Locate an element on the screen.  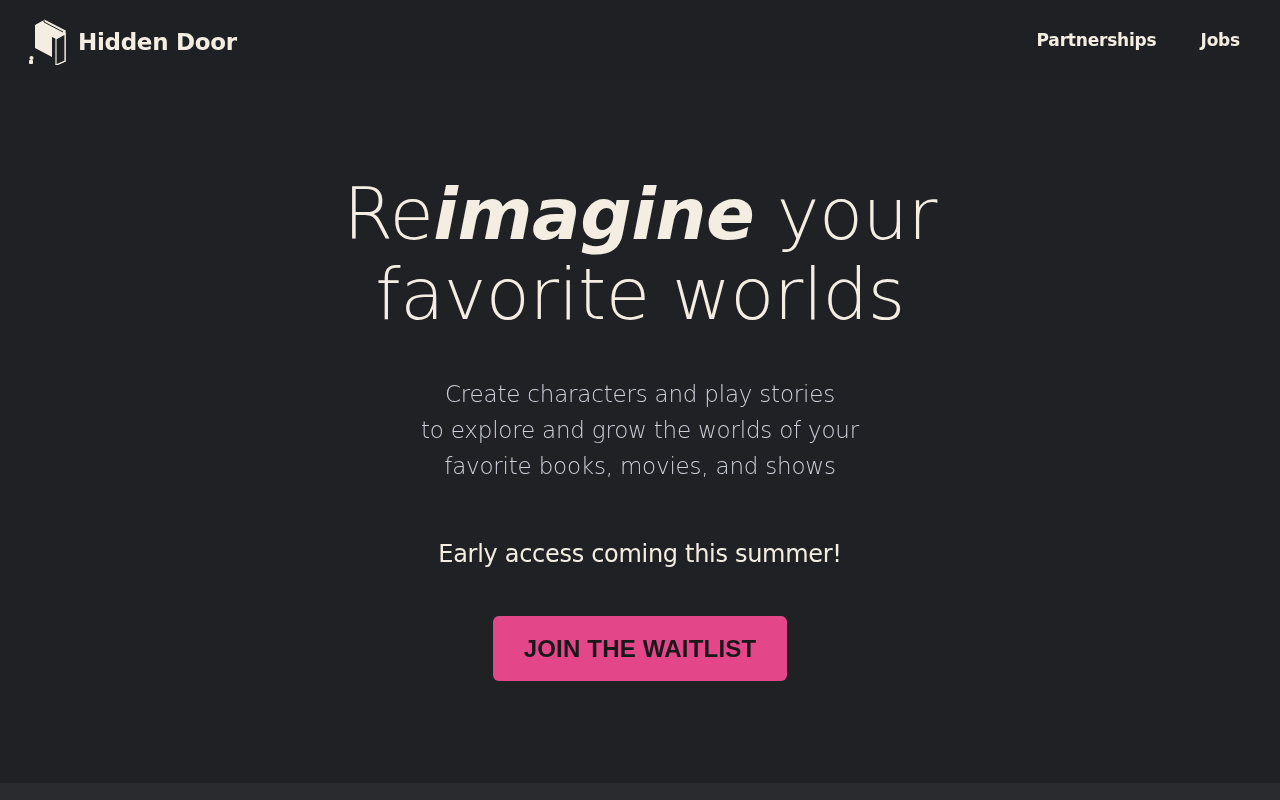
brand-name: Hidden Door is located at coordinates (157, 42).